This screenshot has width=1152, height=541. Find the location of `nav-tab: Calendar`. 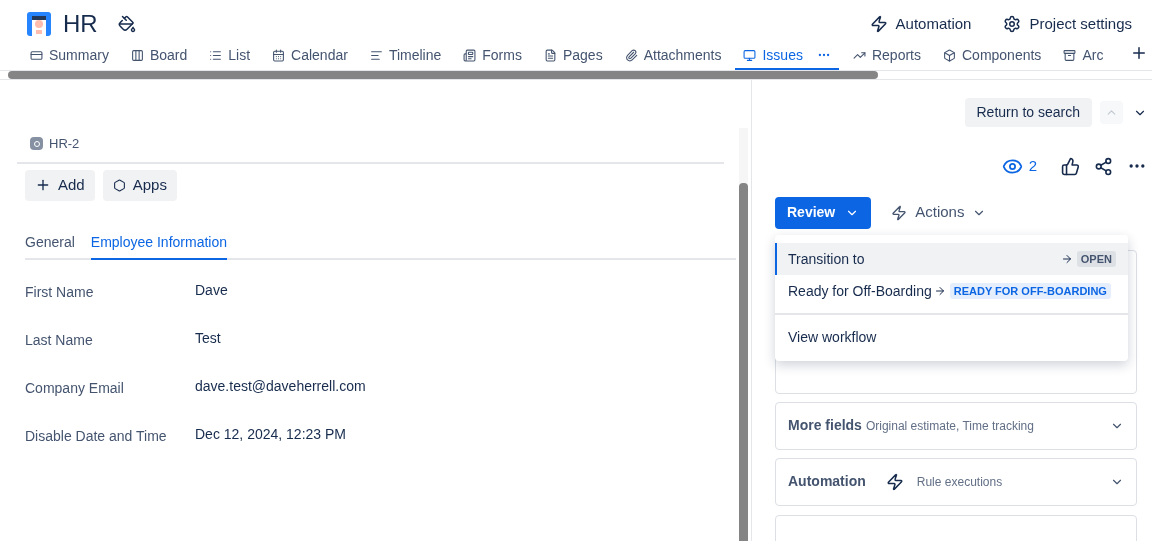

nav-tab: Calendar is located at coordinates (310, 56).